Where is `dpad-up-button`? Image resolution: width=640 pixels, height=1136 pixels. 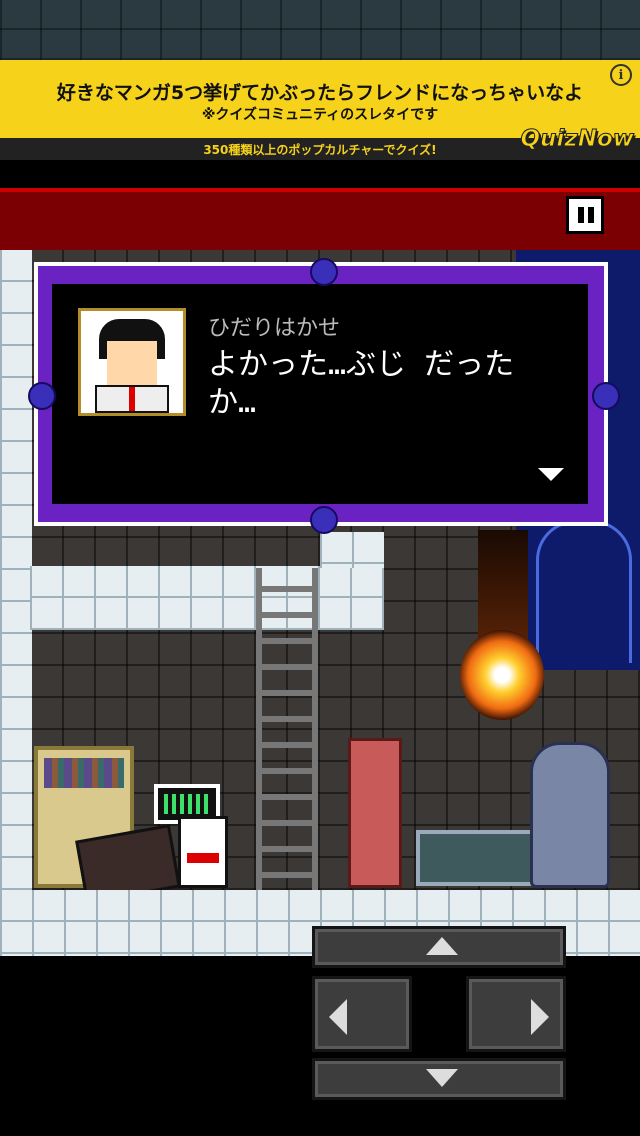 dpad-up-button is located at coordinates (439, 947).